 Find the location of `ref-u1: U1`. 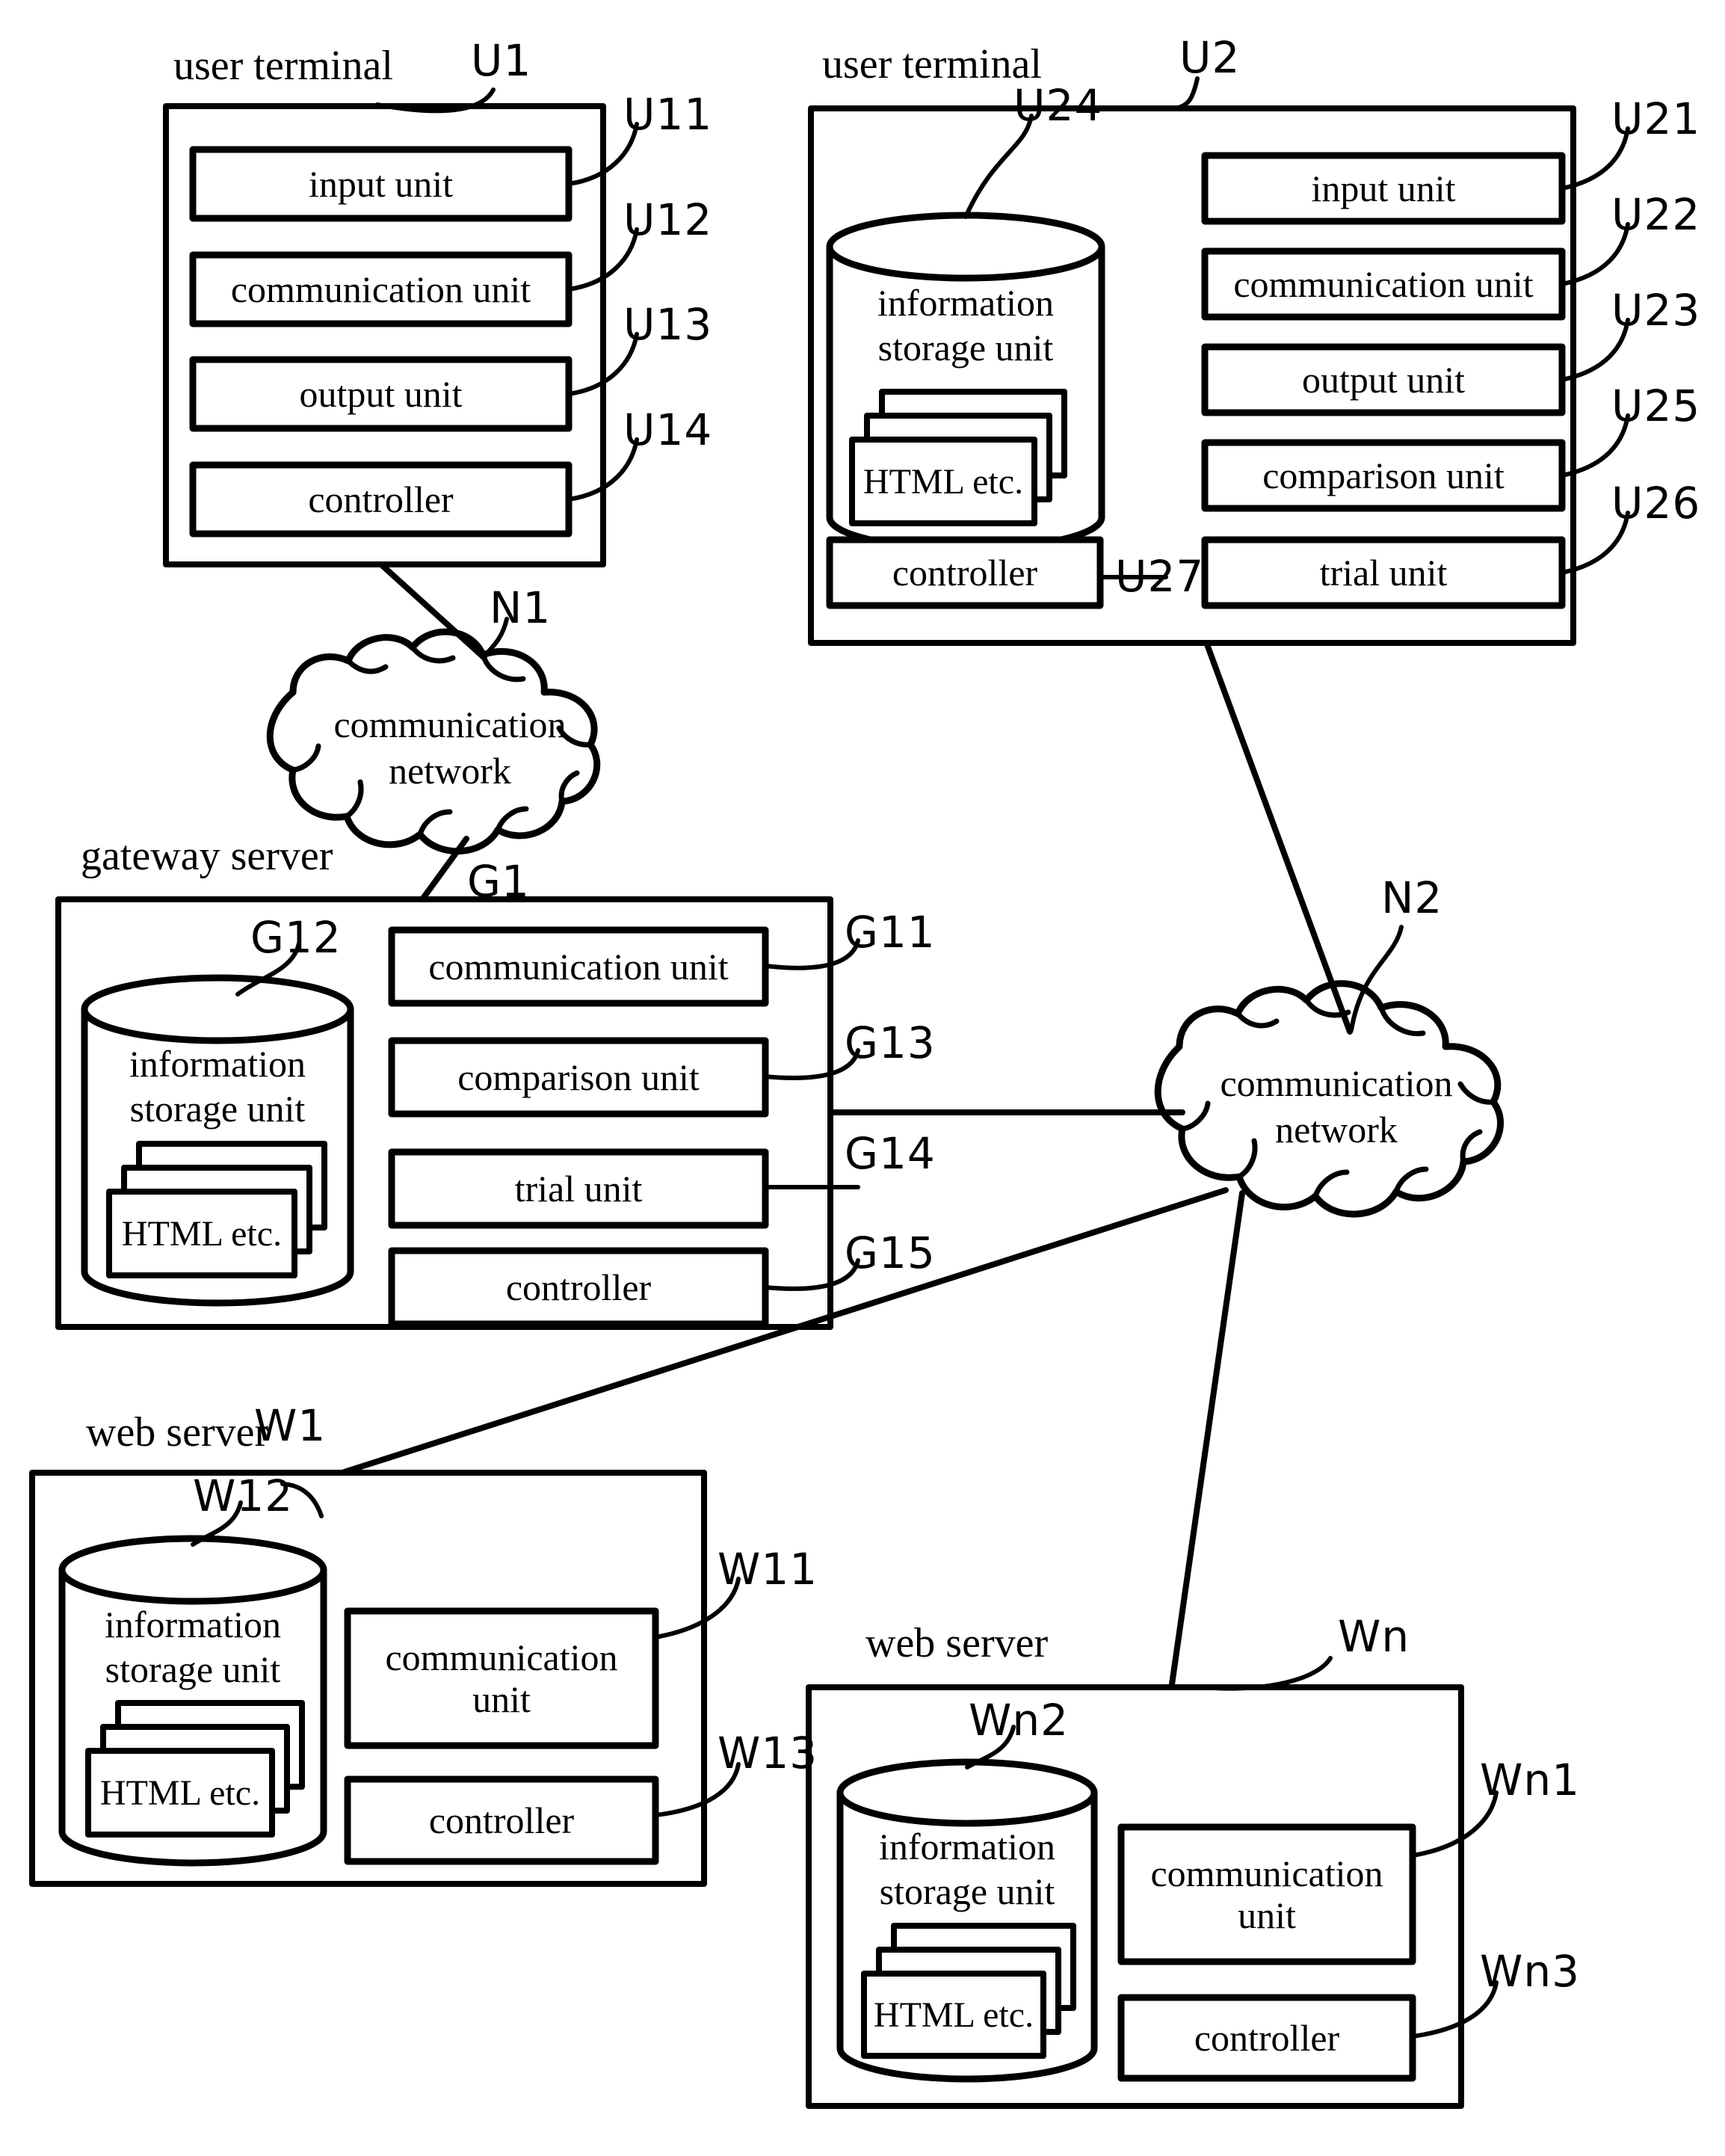

ref-u1: U1 is located at coordinates (501, 60).